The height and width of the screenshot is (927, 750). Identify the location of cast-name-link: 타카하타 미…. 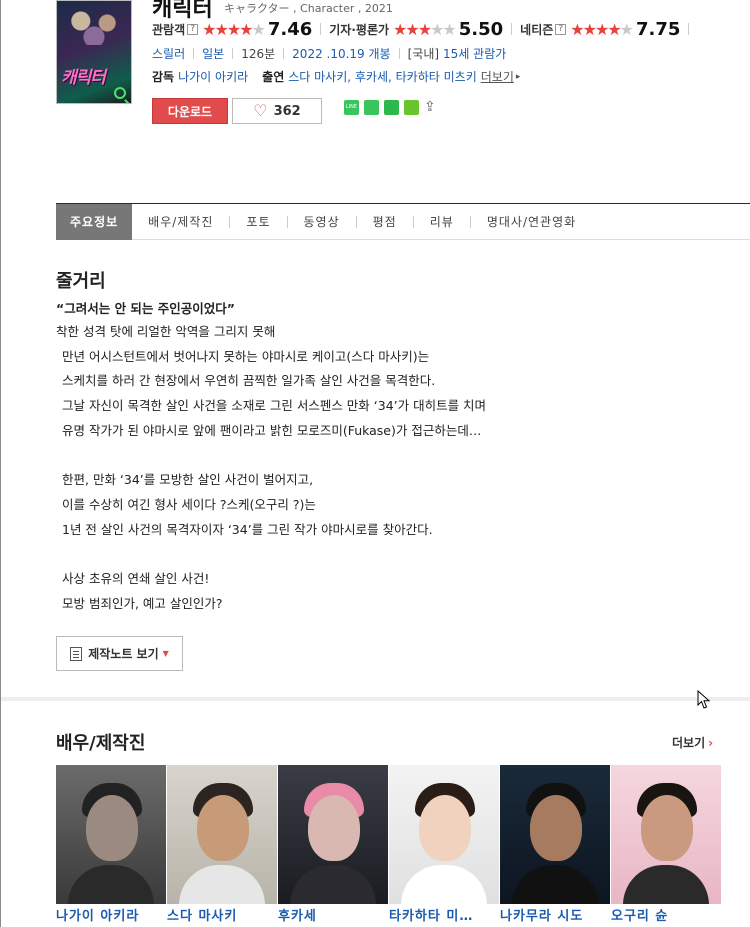
(444, 915).